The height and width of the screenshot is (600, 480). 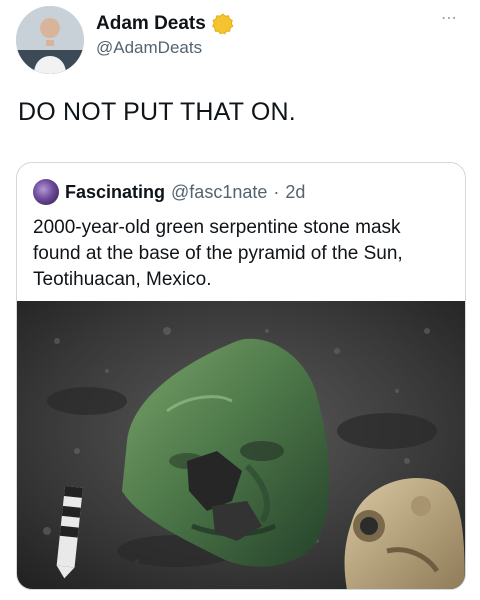 I want to click on author-display-name: Adam Deats, so click(x=151, y=24).